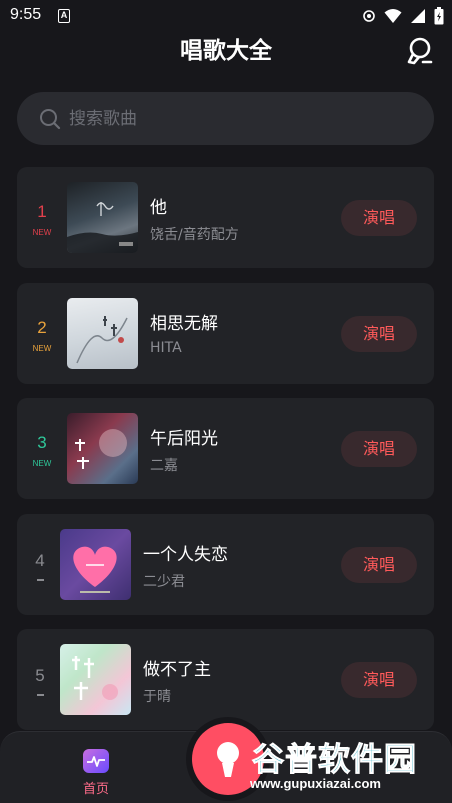 This screenshot has height=803, width=452. What do you see at coordinates (225, 679) in the screenshot?
I see `song-card: 5 做不了主 于晴 演唱` at bounding box center [225, 679].